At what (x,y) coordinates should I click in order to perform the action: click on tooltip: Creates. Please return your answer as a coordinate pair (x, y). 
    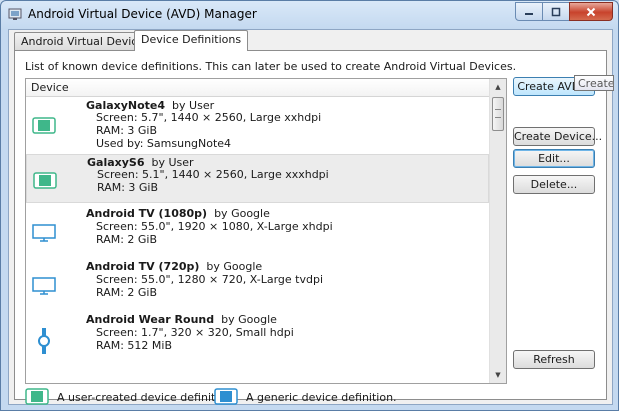
    Looking at the image, I should click on (594, 83).